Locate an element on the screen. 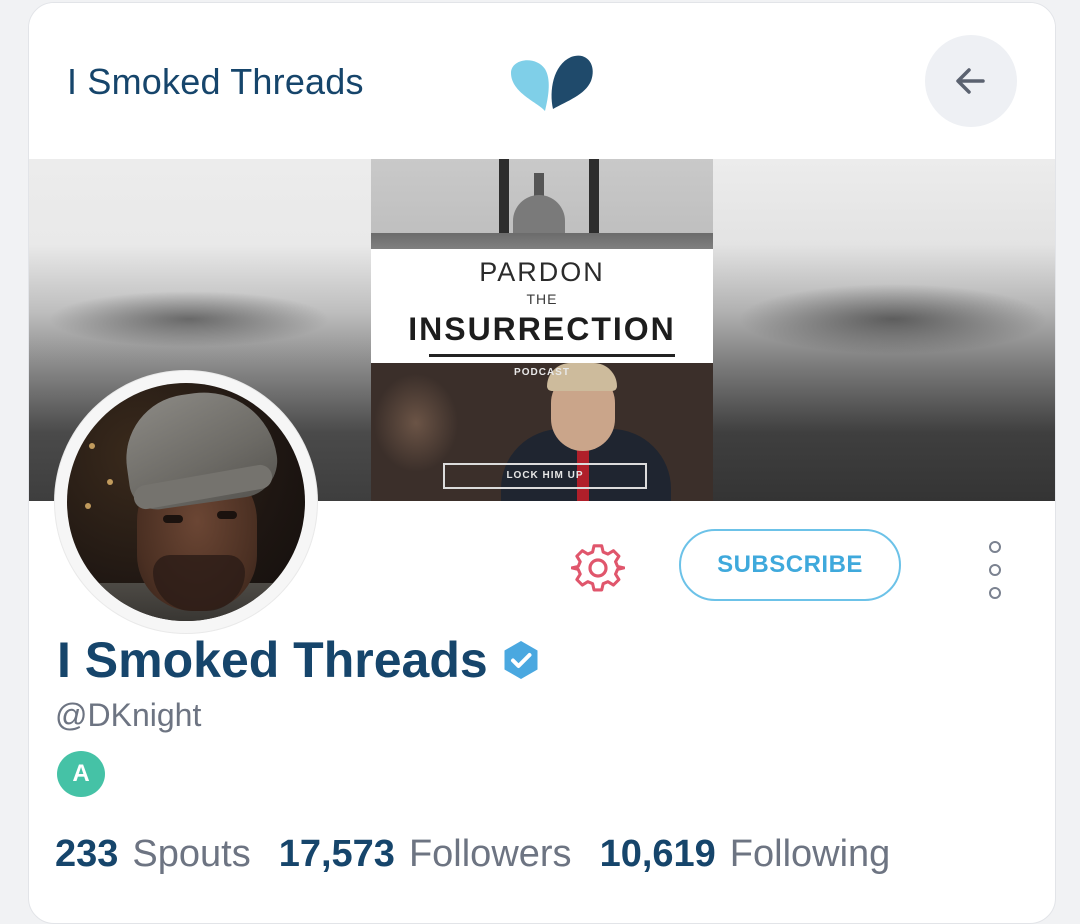  stat-spouts: 233 Spouts is located at coordinates (153, 854).